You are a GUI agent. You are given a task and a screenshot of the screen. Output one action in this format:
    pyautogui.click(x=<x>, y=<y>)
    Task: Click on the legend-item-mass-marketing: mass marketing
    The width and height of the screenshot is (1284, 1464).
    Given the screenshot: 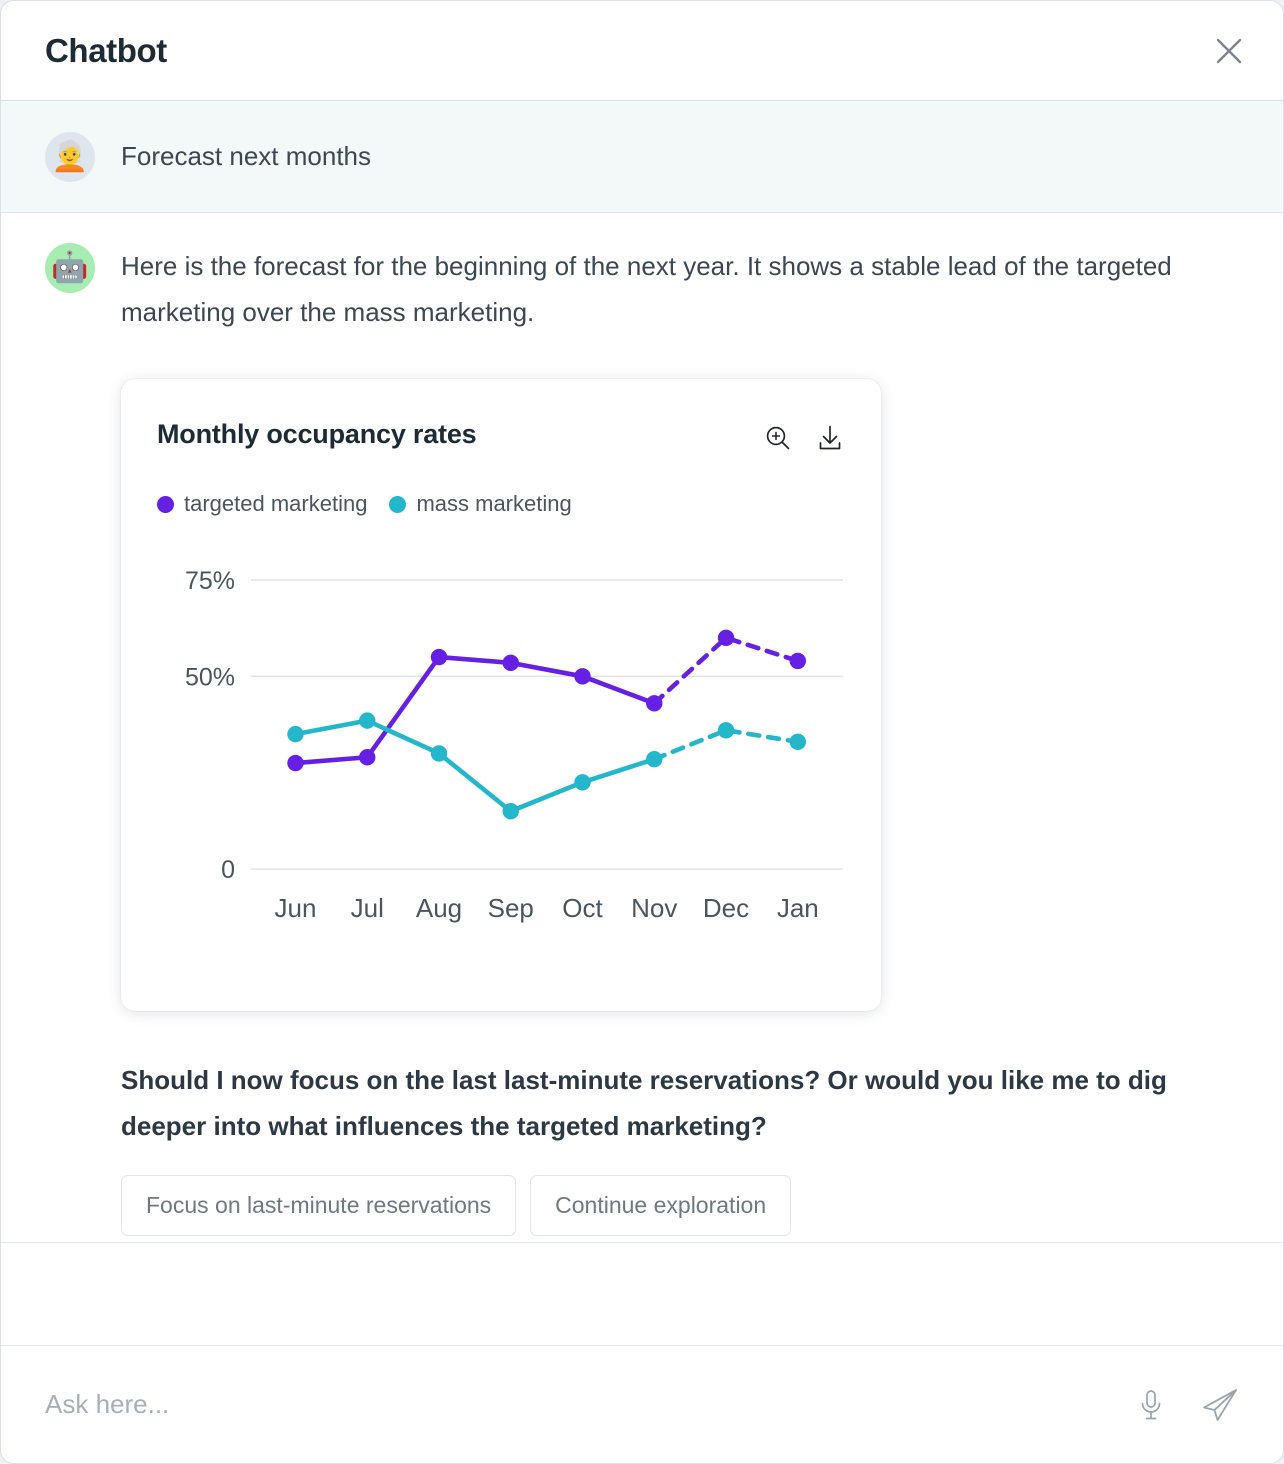 What is the action you would take?
    pyautogui.click(x=480, y=504)
    